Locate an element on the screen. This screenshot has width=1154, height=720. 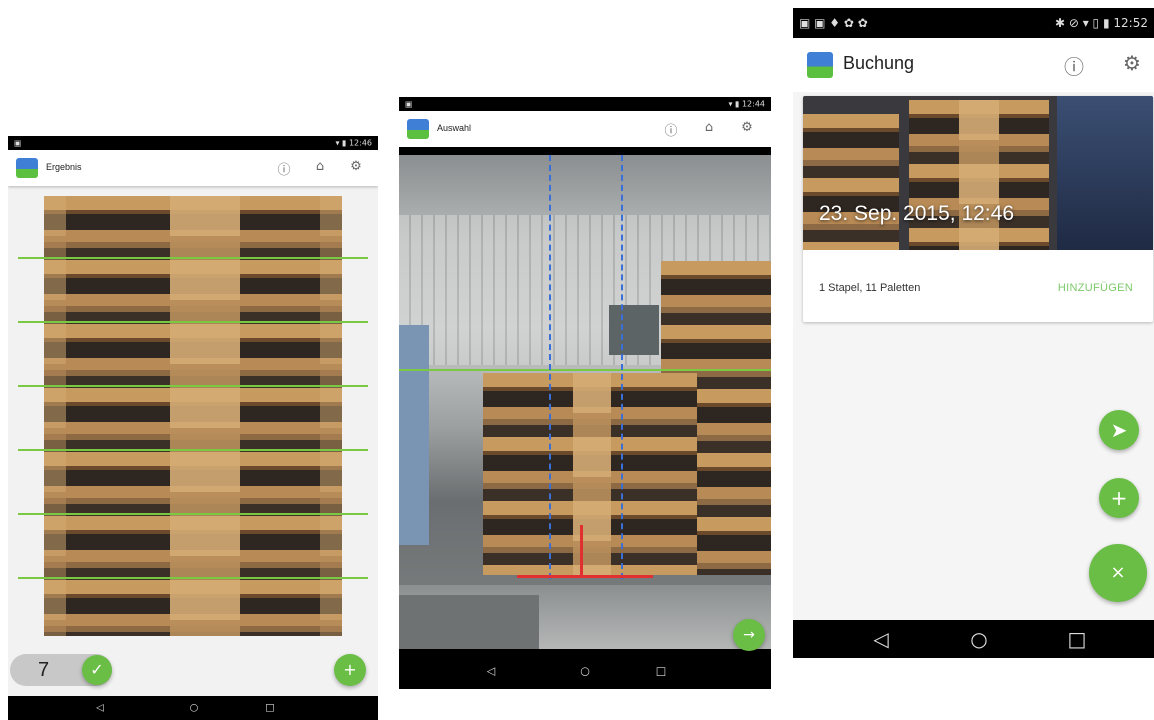
top-layer-line is located at coordinates (585, 370).